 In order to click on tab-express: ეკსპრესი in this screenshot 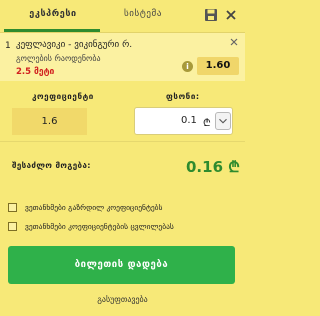, I will do `click(53, 14)`.